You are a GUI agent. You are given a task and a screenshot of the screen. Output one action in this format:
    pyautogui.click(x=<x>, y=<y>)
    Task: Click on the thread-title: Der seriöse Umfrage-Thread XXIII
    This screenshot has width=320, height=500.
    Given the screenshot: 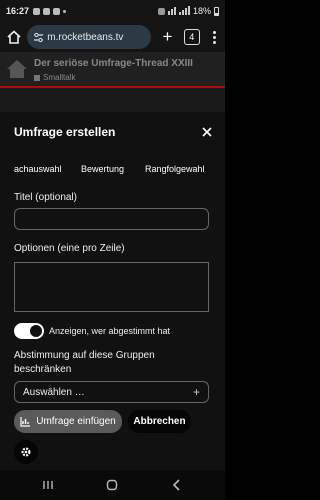 What is the action you would take?
    pyautogui.click(x=113, y=63)
    